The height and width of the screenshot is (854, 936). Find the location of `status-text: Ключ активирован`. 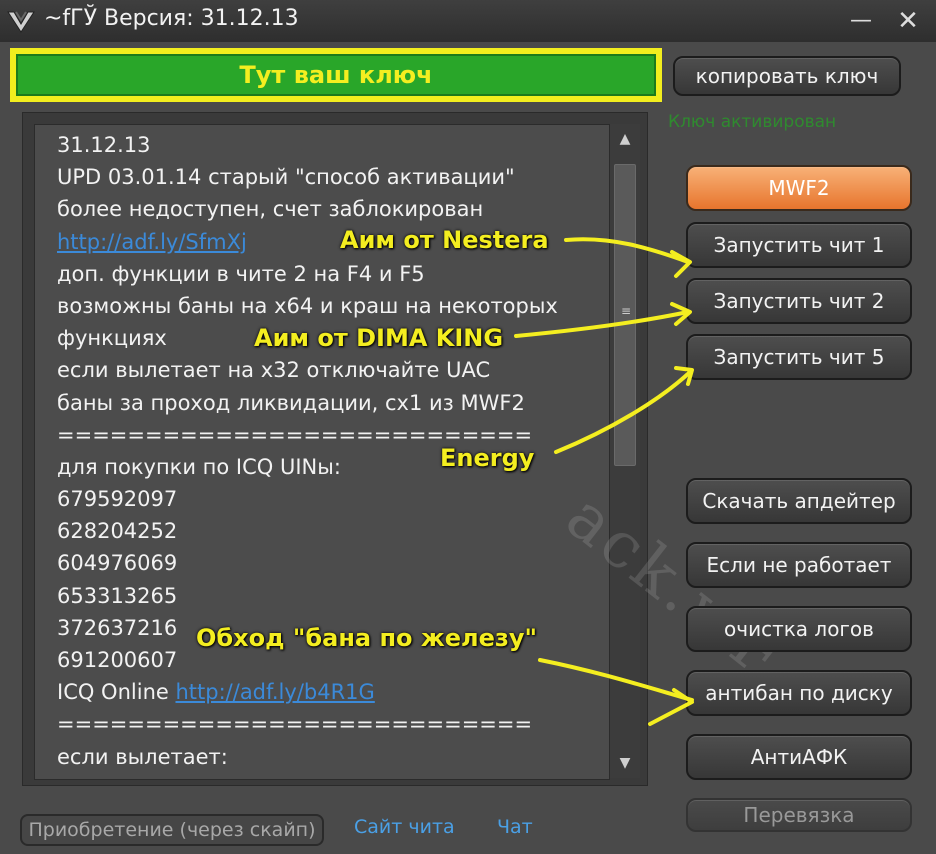

status-text: Ключ активирован is located at coordinates (752, 122).